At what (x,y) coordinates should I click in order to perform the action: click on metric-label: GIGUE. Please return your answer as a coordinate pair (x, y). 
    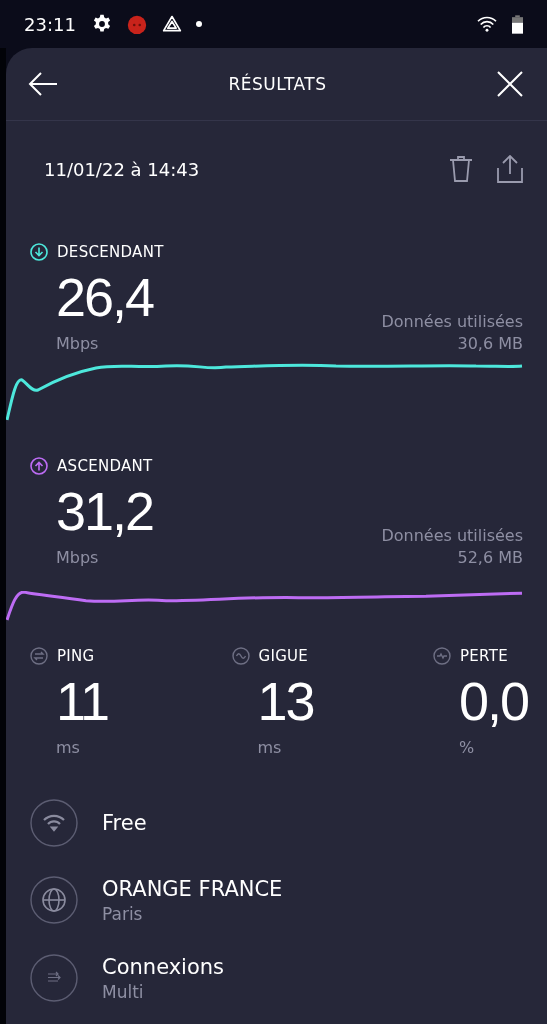
    Looking at the image, I should click on (283, 656).